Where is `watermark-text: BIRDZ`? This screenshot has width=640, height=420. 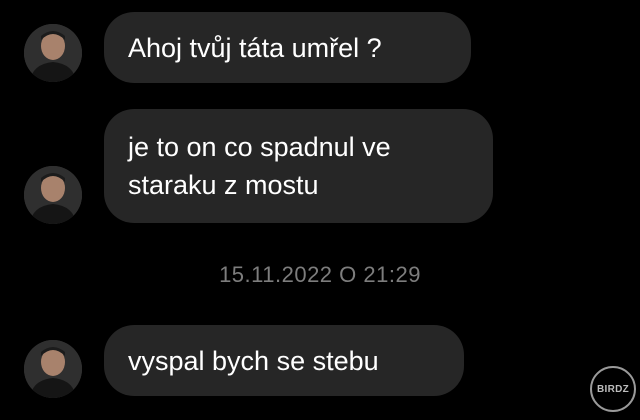
watermark-text: BIRDZ is located at coordinates (613, 389).